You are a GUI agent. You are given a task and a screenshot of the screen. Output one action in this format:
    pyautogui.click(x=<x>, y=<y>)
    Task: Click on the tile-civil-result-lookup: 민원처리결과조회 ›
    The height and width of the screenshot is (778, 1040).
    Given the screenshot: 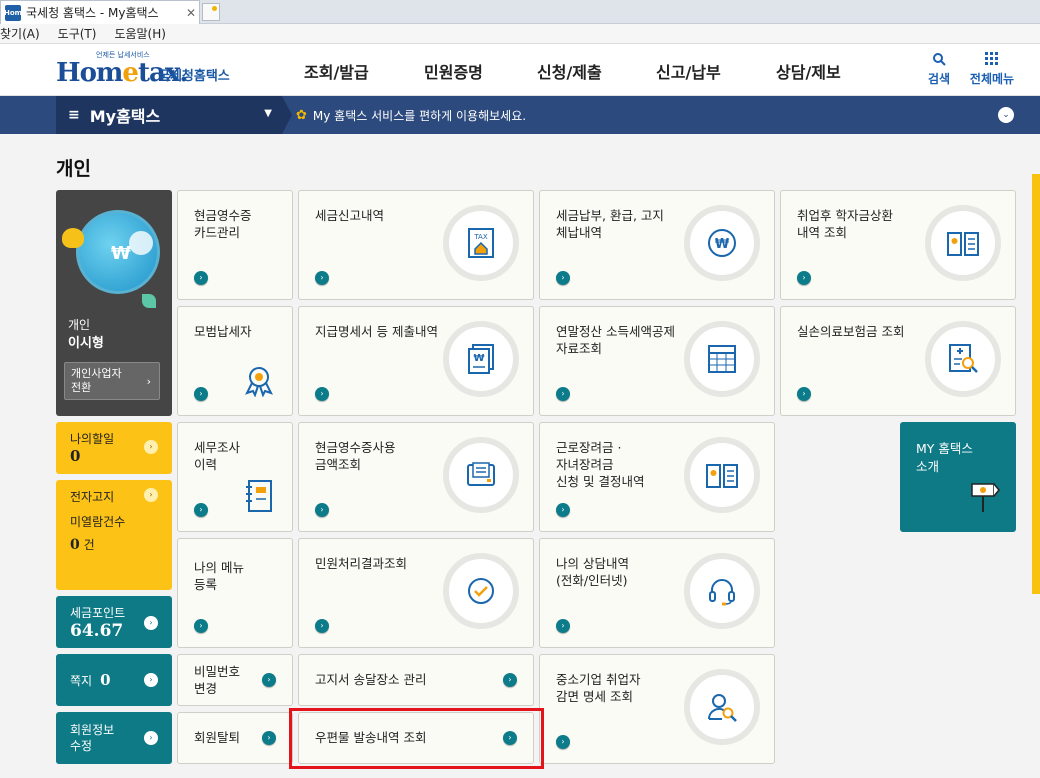 What is the action you would take?
    pyautogui.click(x=416, y=593)
    